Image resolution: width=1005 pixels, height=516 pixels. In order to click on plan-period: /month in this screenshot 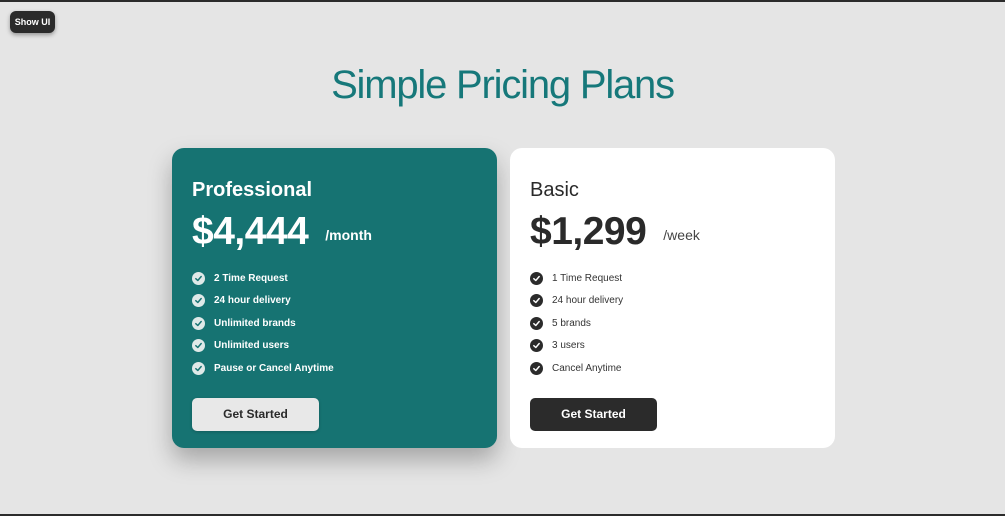, I will do `click(348, 235)`.